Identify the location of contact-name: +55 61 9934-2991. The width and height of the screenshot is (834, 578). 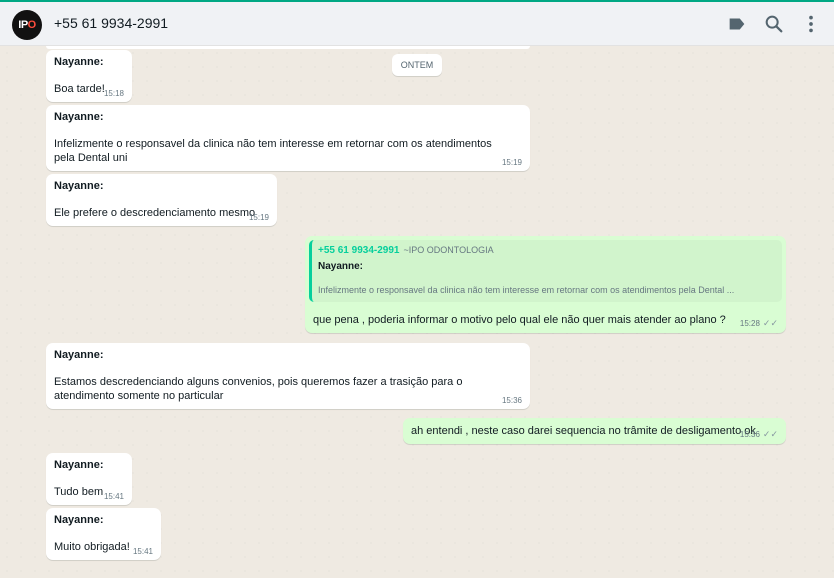
(111, 23).